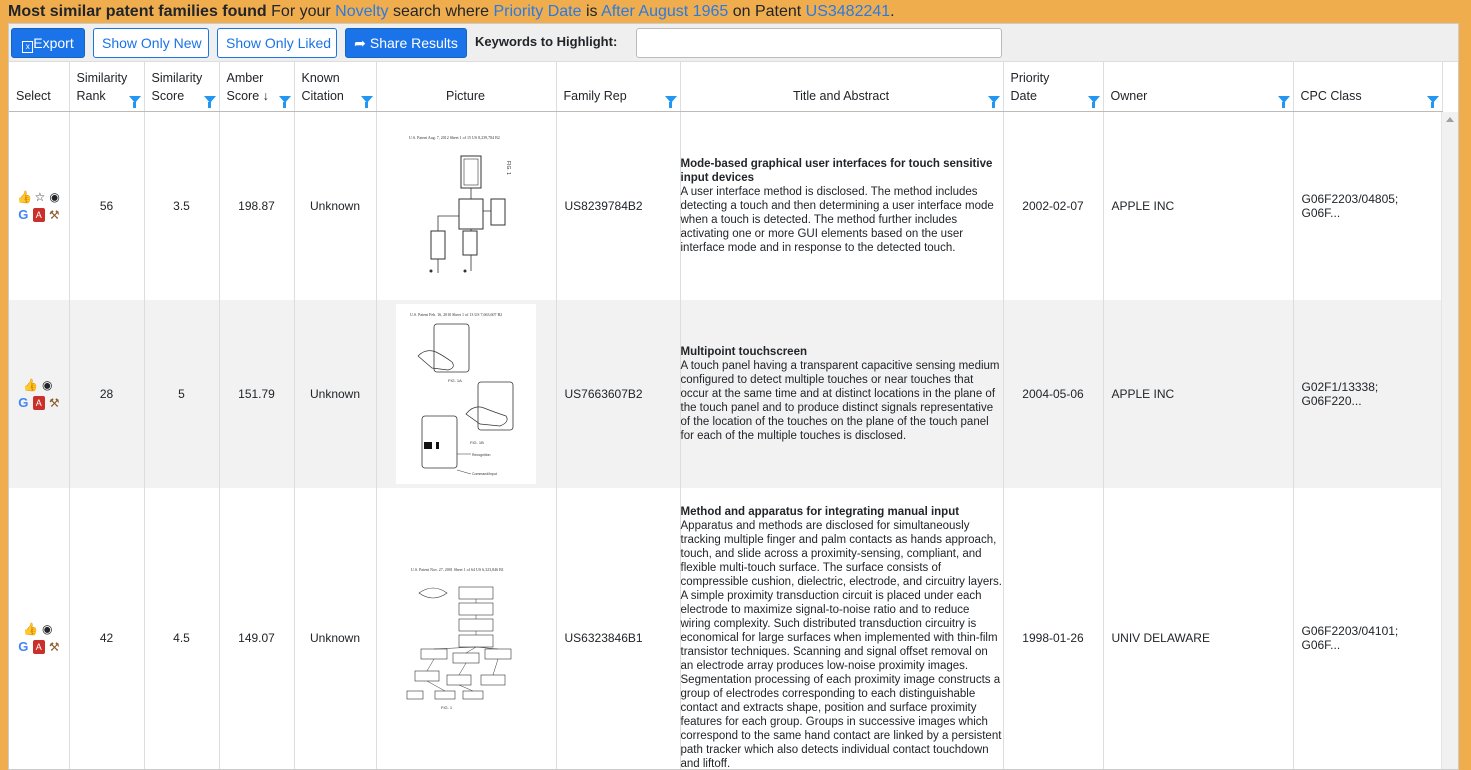  Describe the element at coordinates (618, 629) in the screenshot. I see `family-rep: US6323846B1` at that location.